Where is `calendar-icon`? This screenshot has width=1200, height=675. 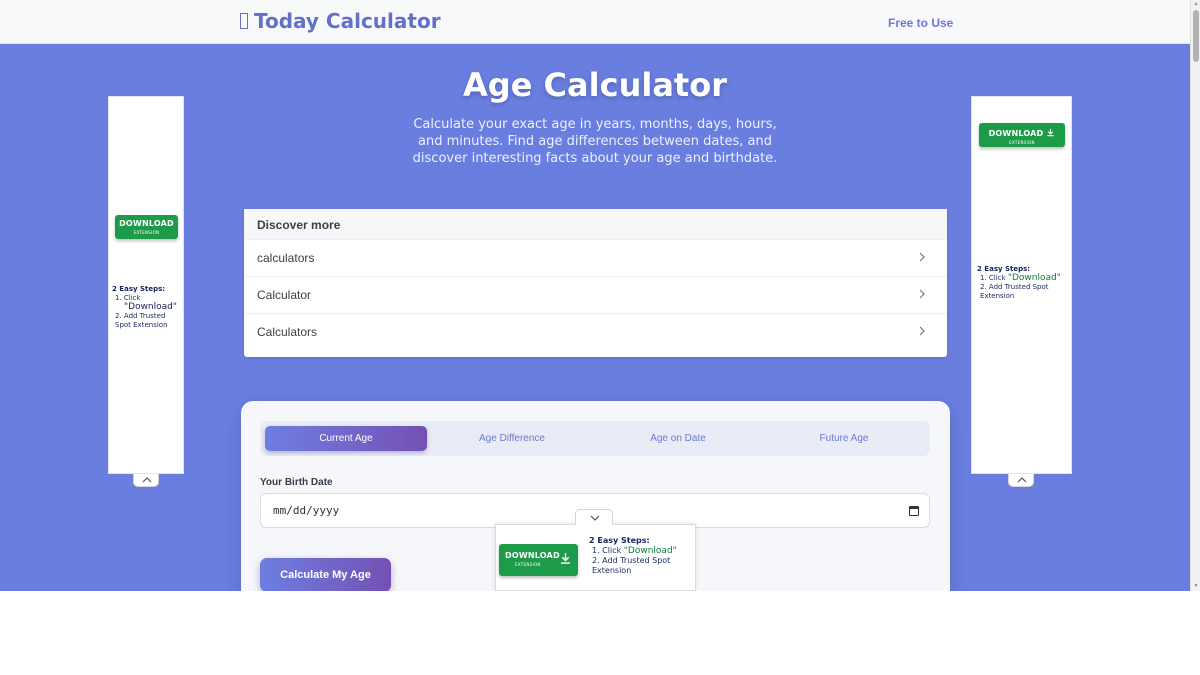 calendar-icon is located at coordinates (914, 511).